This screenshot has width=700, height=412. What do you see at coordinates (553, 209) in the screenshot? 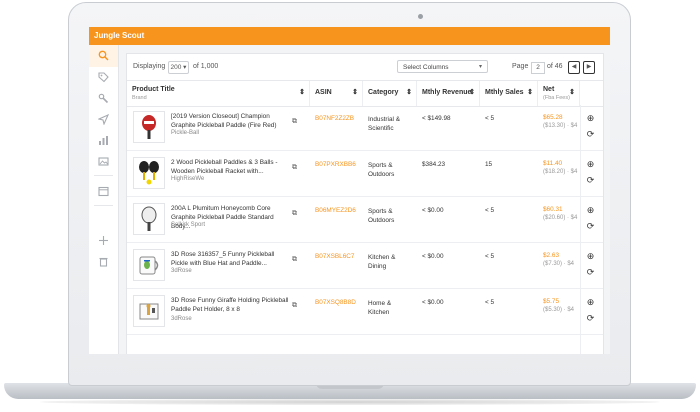
I see `net-value: $60.31` at bounding box center [553, 209].